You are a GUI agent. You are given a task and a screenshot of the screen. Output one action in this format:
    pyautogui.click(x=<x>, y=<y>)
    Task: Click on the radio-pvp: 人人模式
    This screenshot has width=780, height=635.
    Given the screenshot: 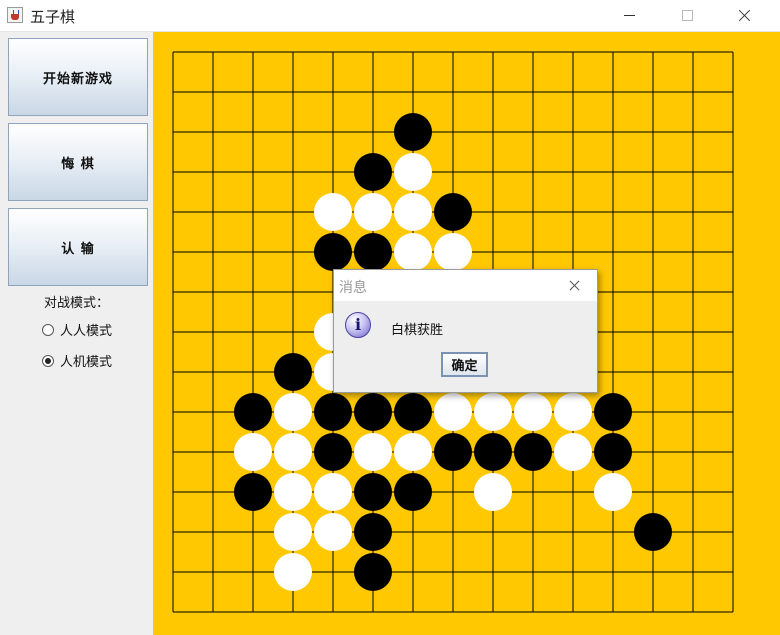 What is the action you would take?
    pyautogui.click(x=77, y=329)
    